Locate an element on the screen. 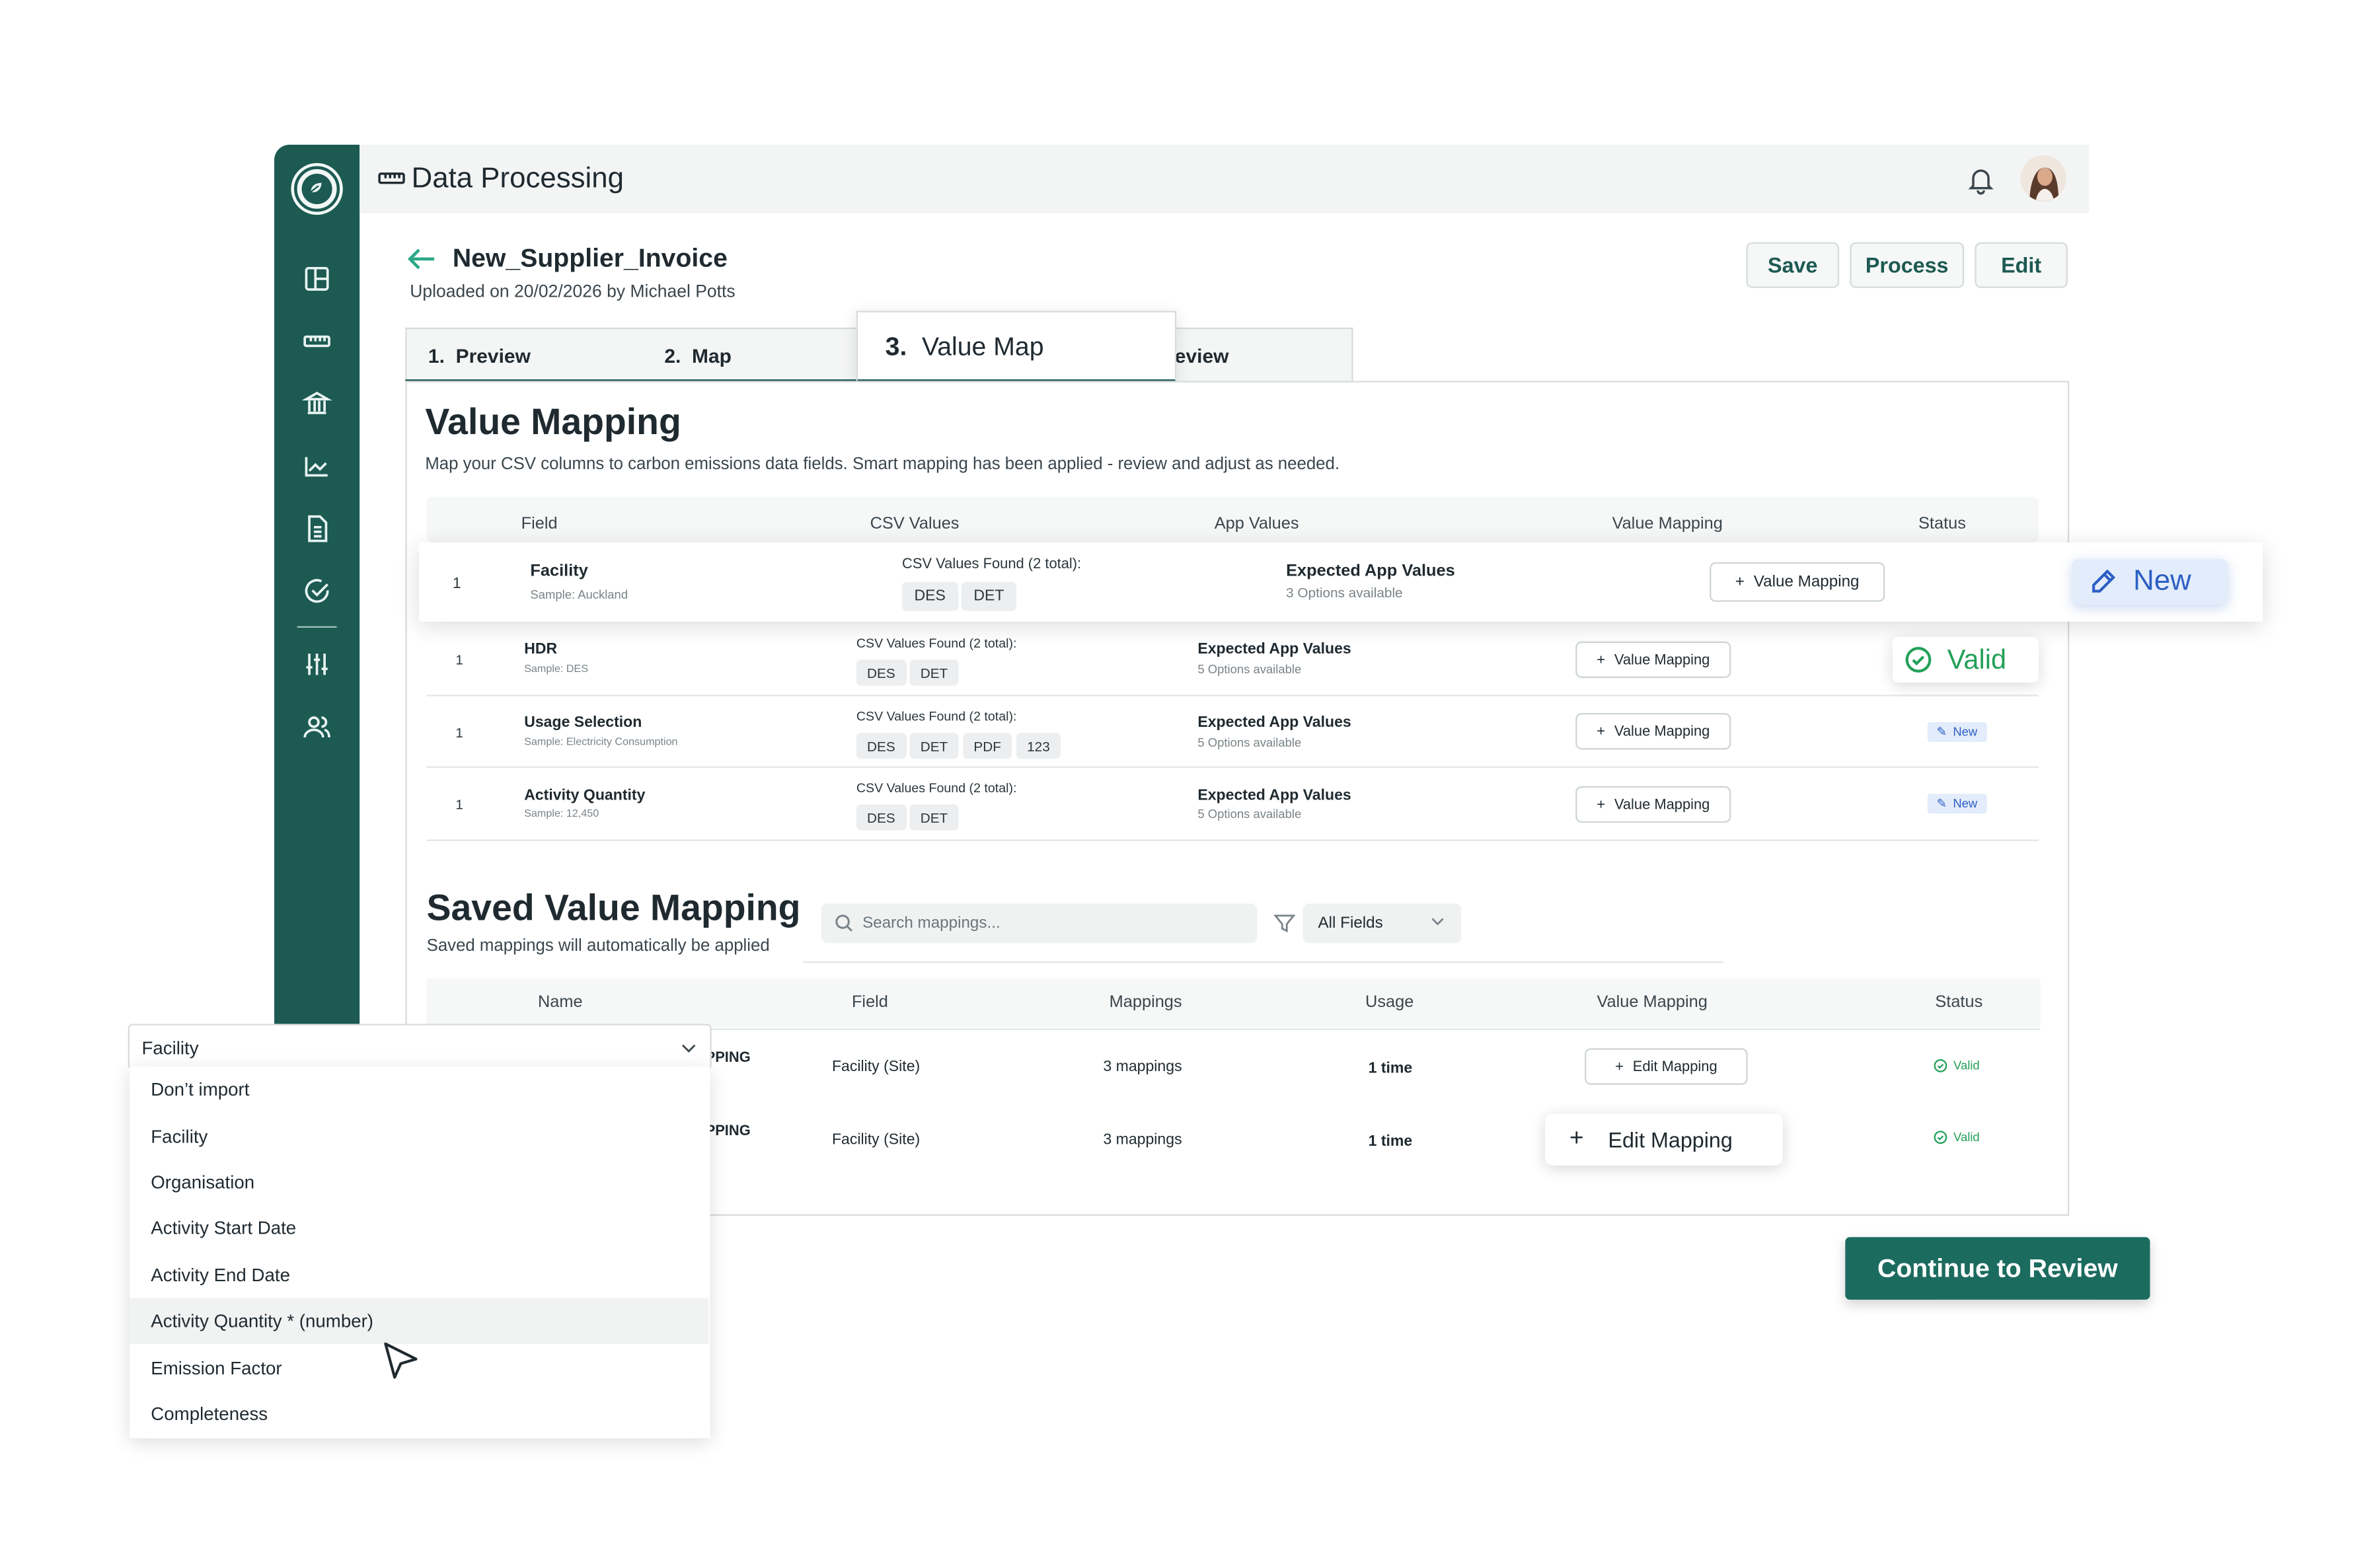  save-button: Save is located at coordinates (1793, 265).